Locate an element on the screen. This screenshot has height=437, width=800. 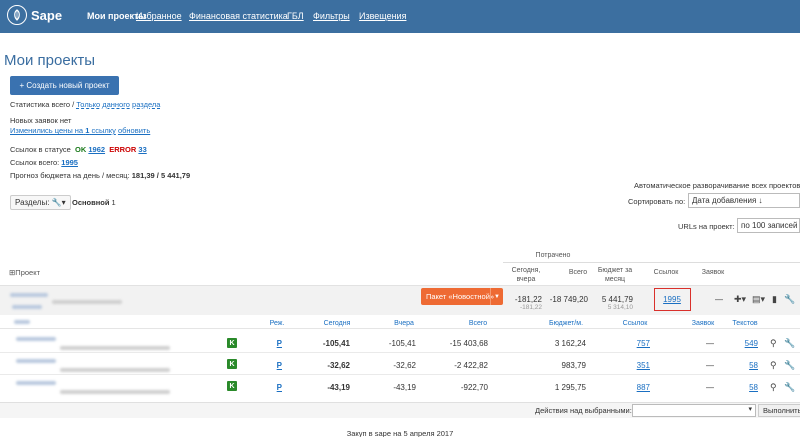
page-title: Мои проекты is located at coordinates (50, 60).